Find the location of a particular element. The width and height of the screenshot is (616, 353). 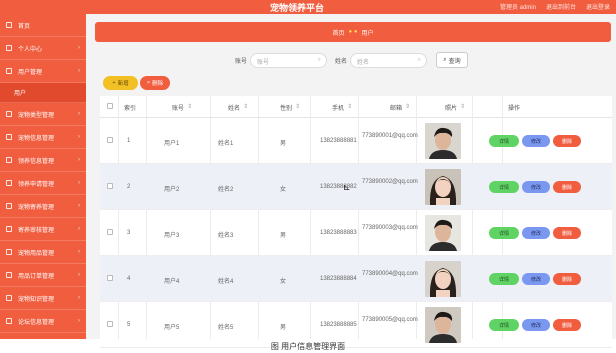

sidebar-item: 宠物用品管理 › is located at coordinates (43, 252).